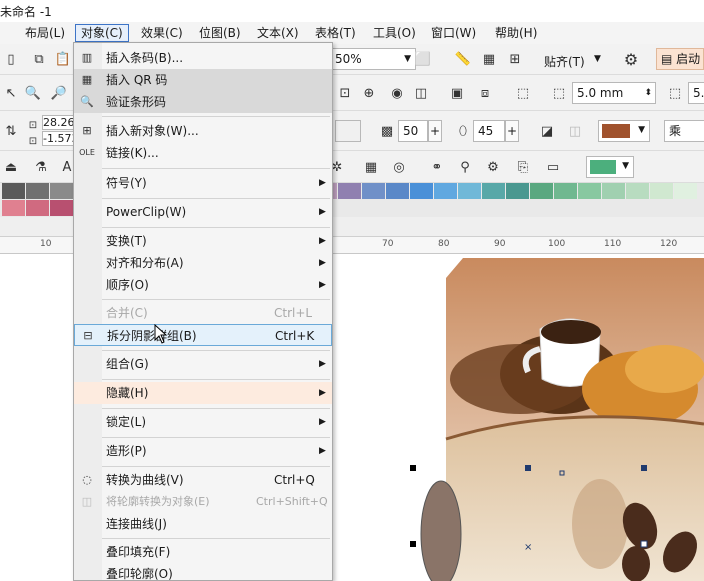  Describe the element at coordinates (11, 93) in the screenshot. I see `arrow-icon: ↖` at that location.